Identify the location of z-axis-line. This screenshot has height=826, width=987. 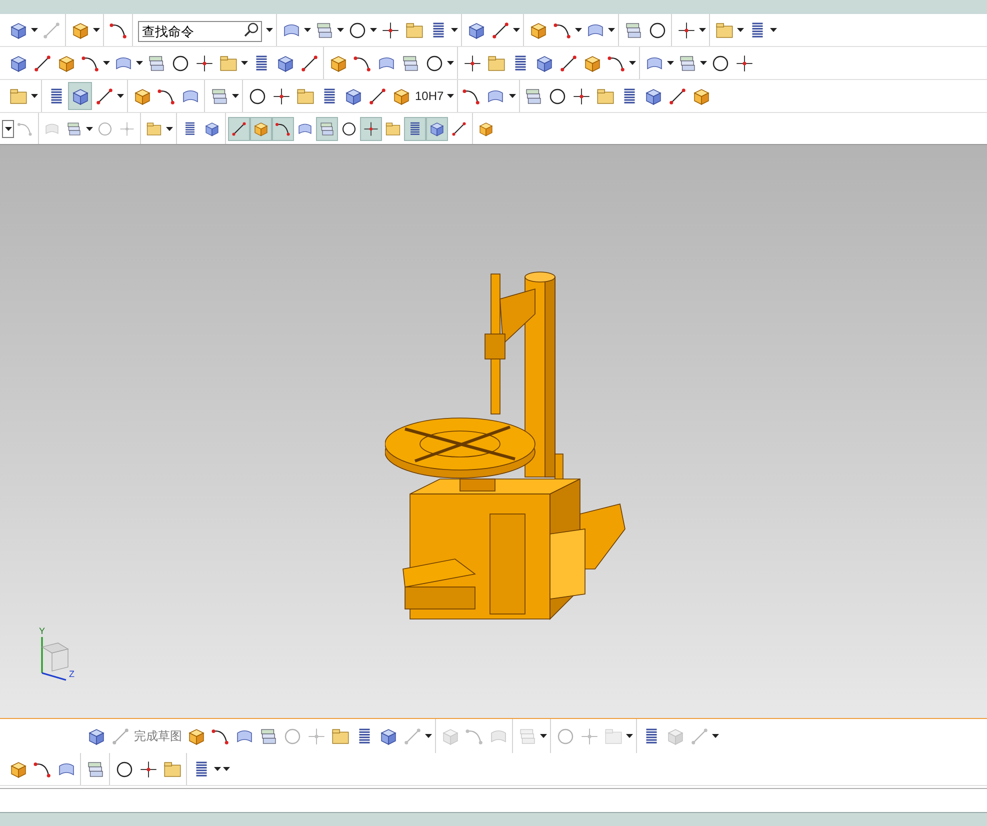
(54, 676).